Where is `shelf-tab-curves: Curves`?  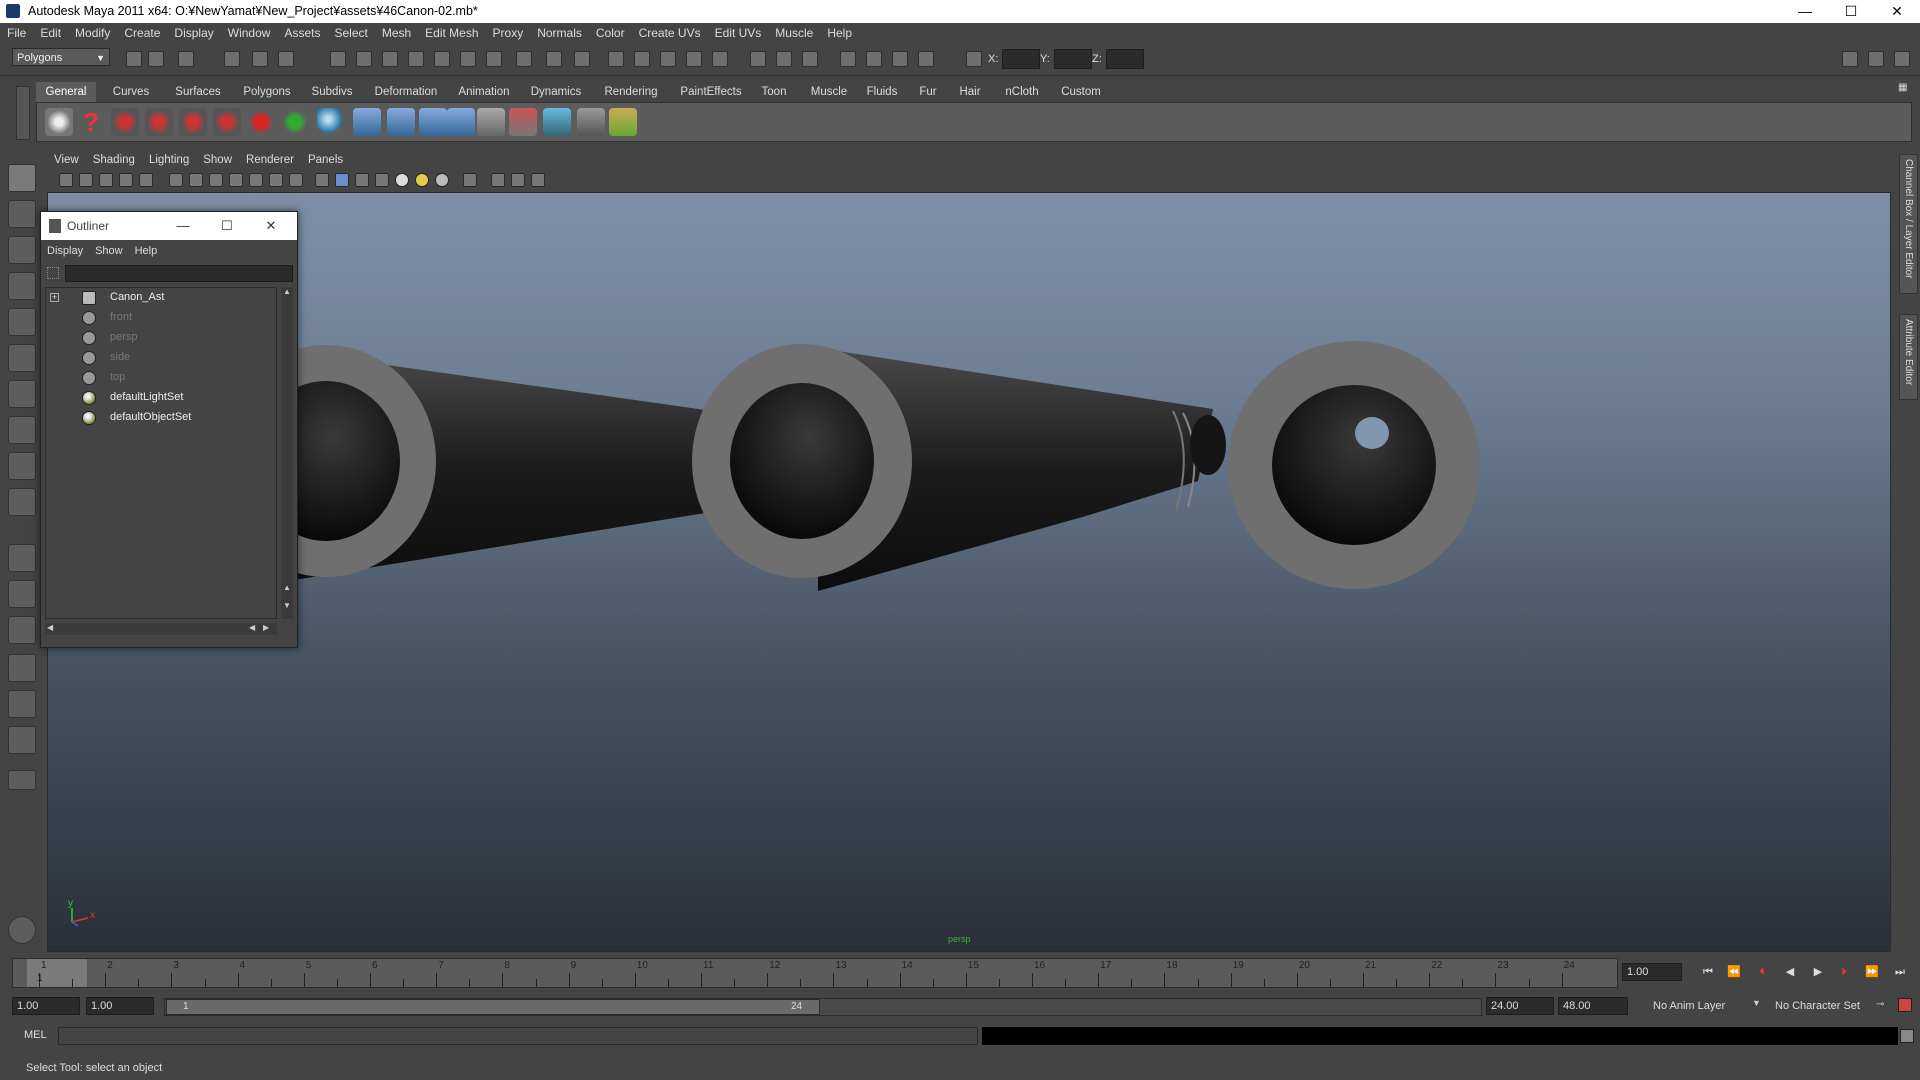 shelf-tab-curves: Curves is located at coordinates (131, 92).